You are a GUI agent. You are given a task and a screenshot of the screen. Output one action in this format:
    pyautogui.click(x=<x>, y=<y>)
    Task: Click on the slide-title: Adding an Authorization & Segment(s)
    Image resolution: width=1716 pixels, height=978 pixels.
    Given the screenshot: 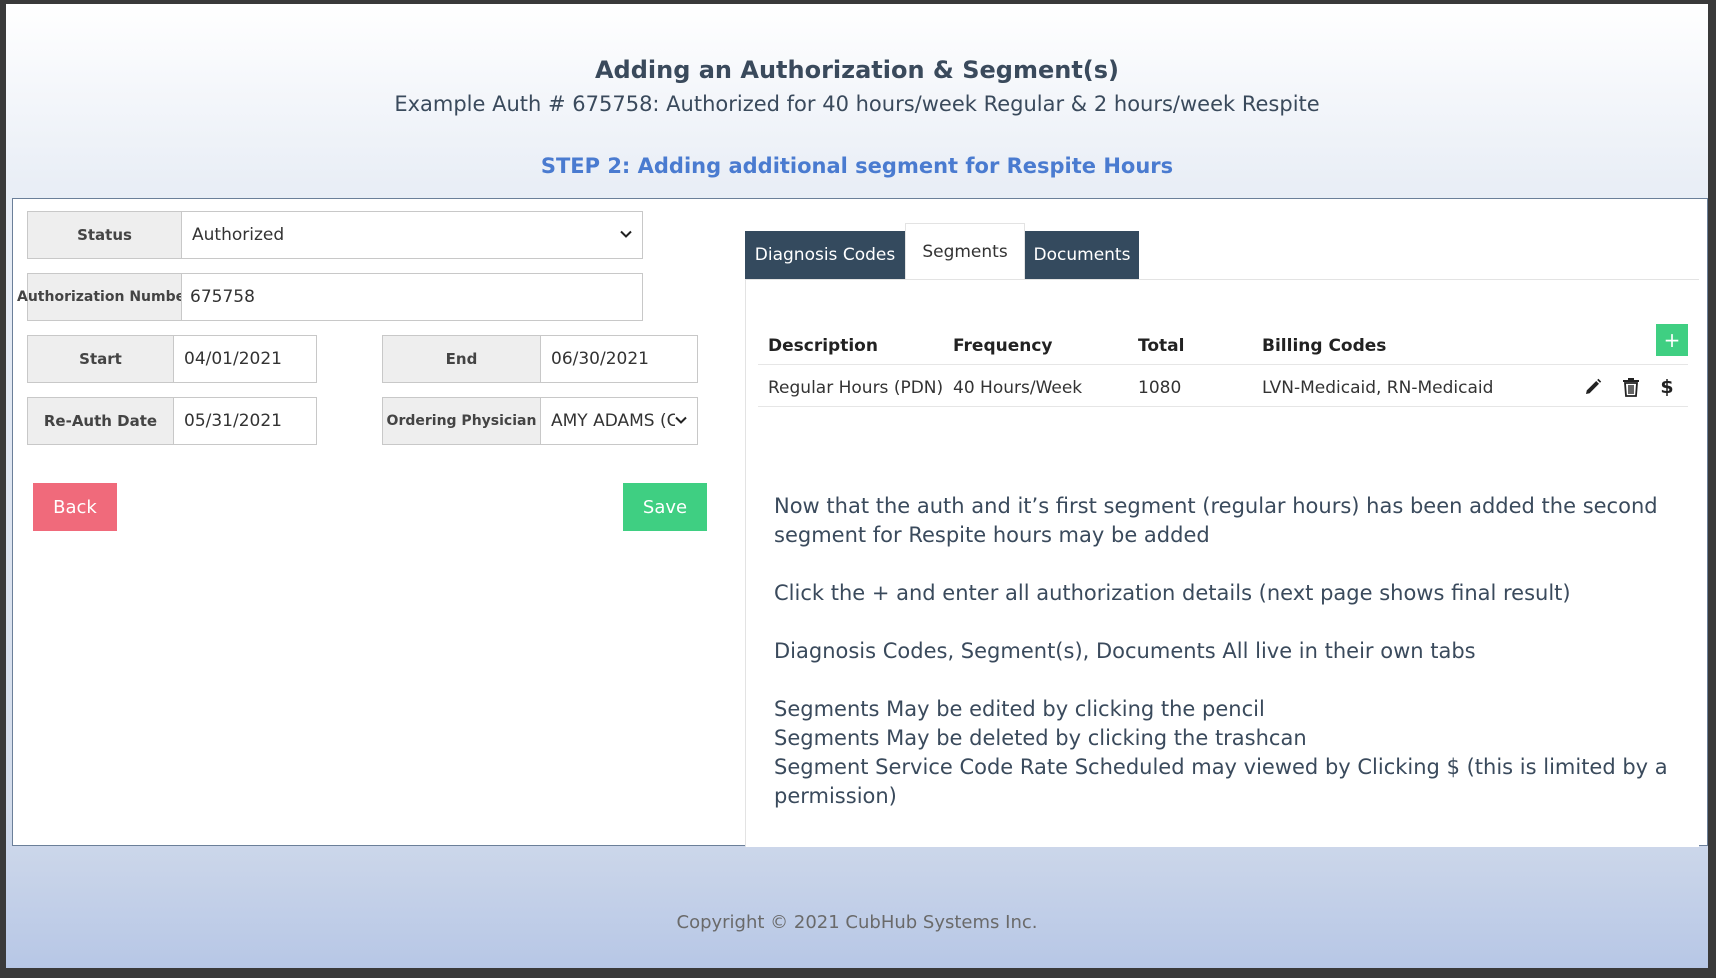 What is the action you would take?
    pyautogui.click(x=857, y=70)
    